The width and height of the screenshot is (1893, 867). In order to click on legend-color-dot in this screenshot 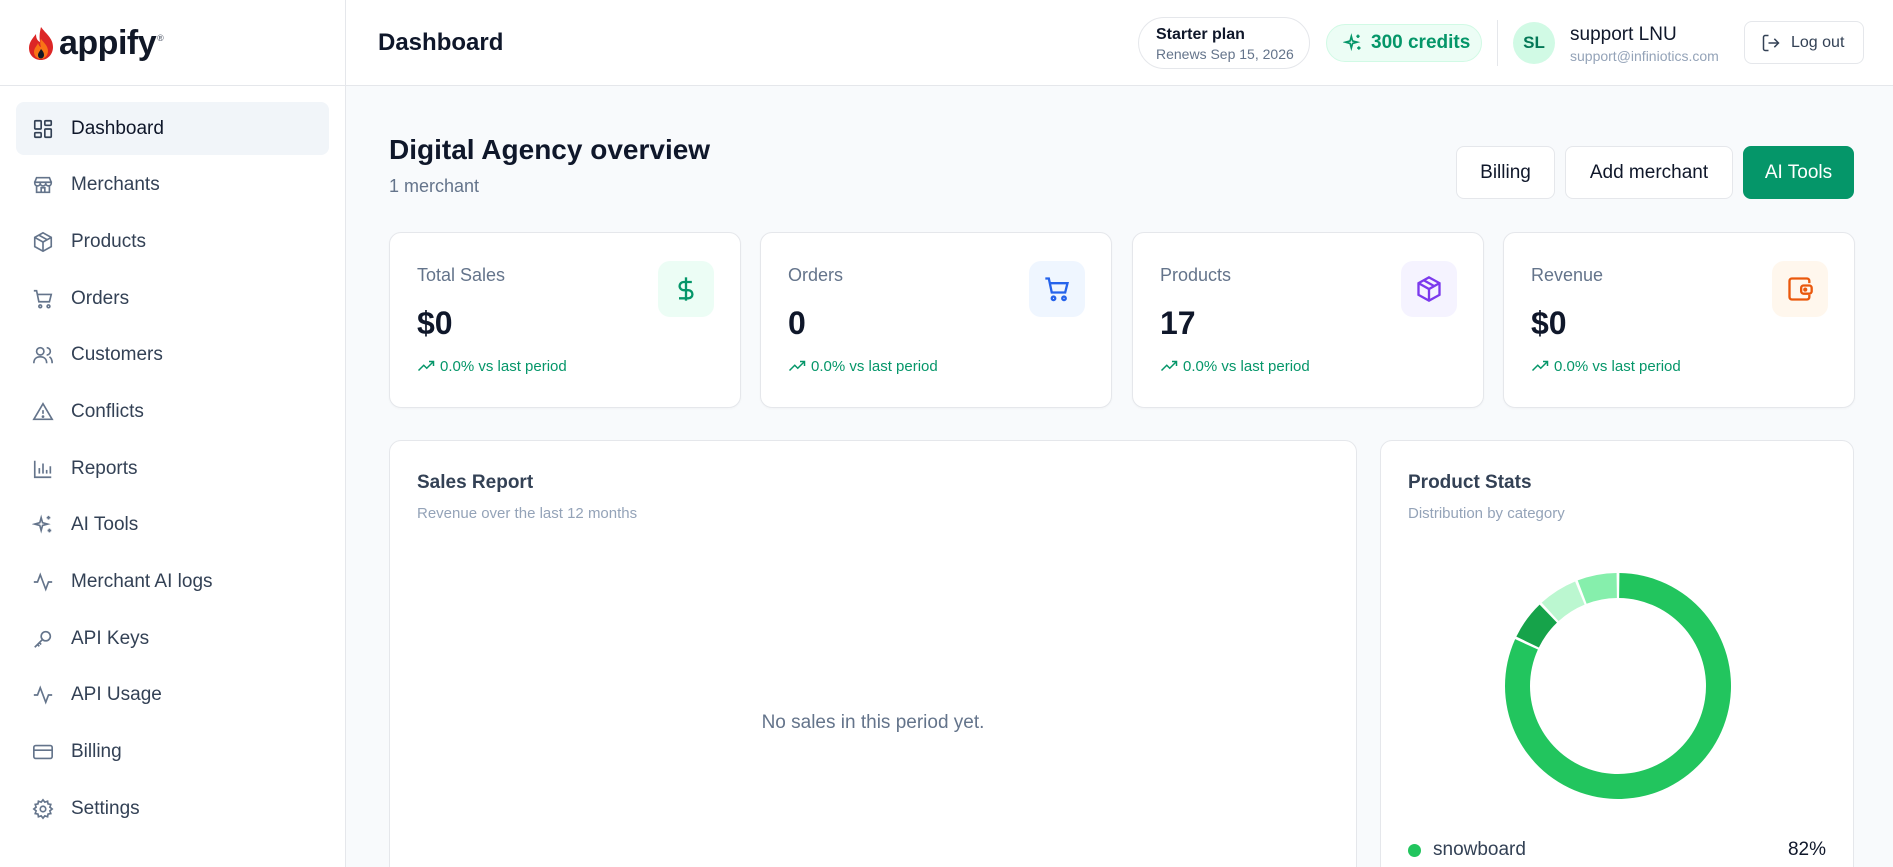, I will do `click(1414, 850)`.